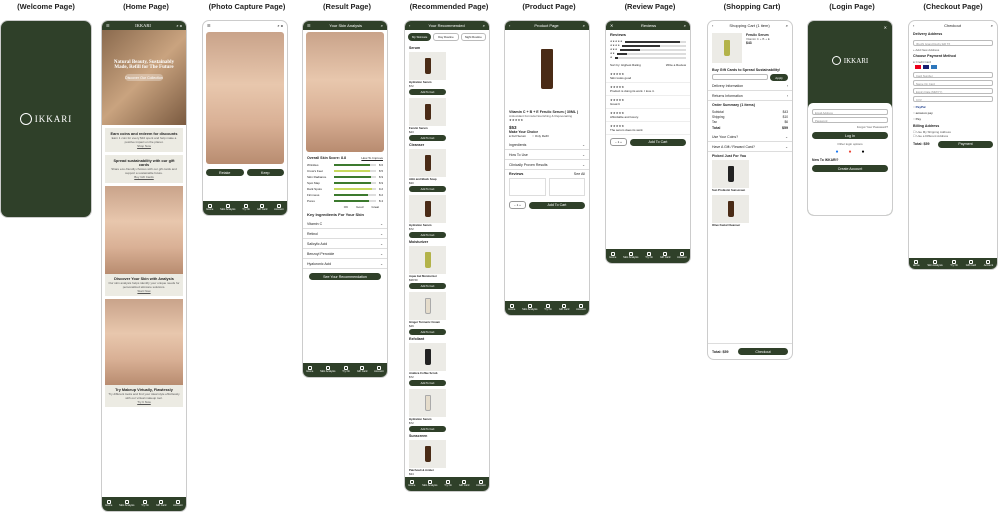 The width and height of the screenshot is (1000, 512). Describe the element at coordinates (850, 120) in the screenshot. I see `password-field: Password` at that location.